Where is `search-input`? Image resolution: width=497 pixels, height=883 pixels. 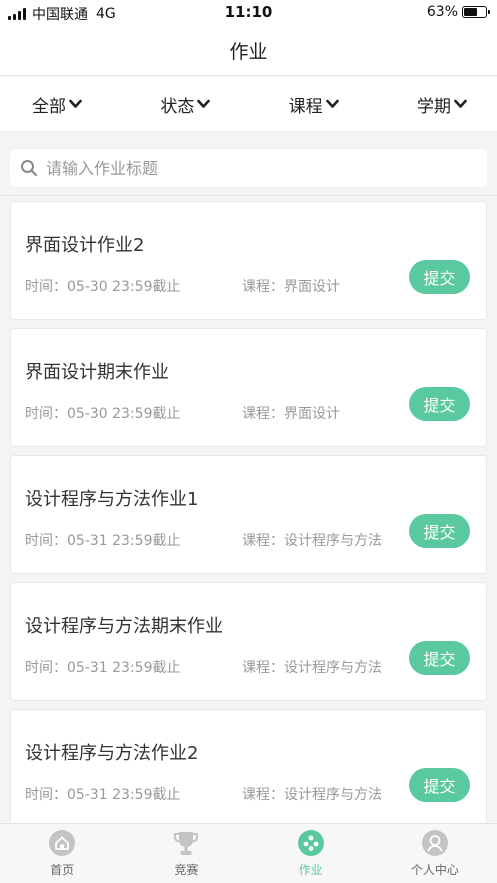 search-input is located at coordinates (246, 168).